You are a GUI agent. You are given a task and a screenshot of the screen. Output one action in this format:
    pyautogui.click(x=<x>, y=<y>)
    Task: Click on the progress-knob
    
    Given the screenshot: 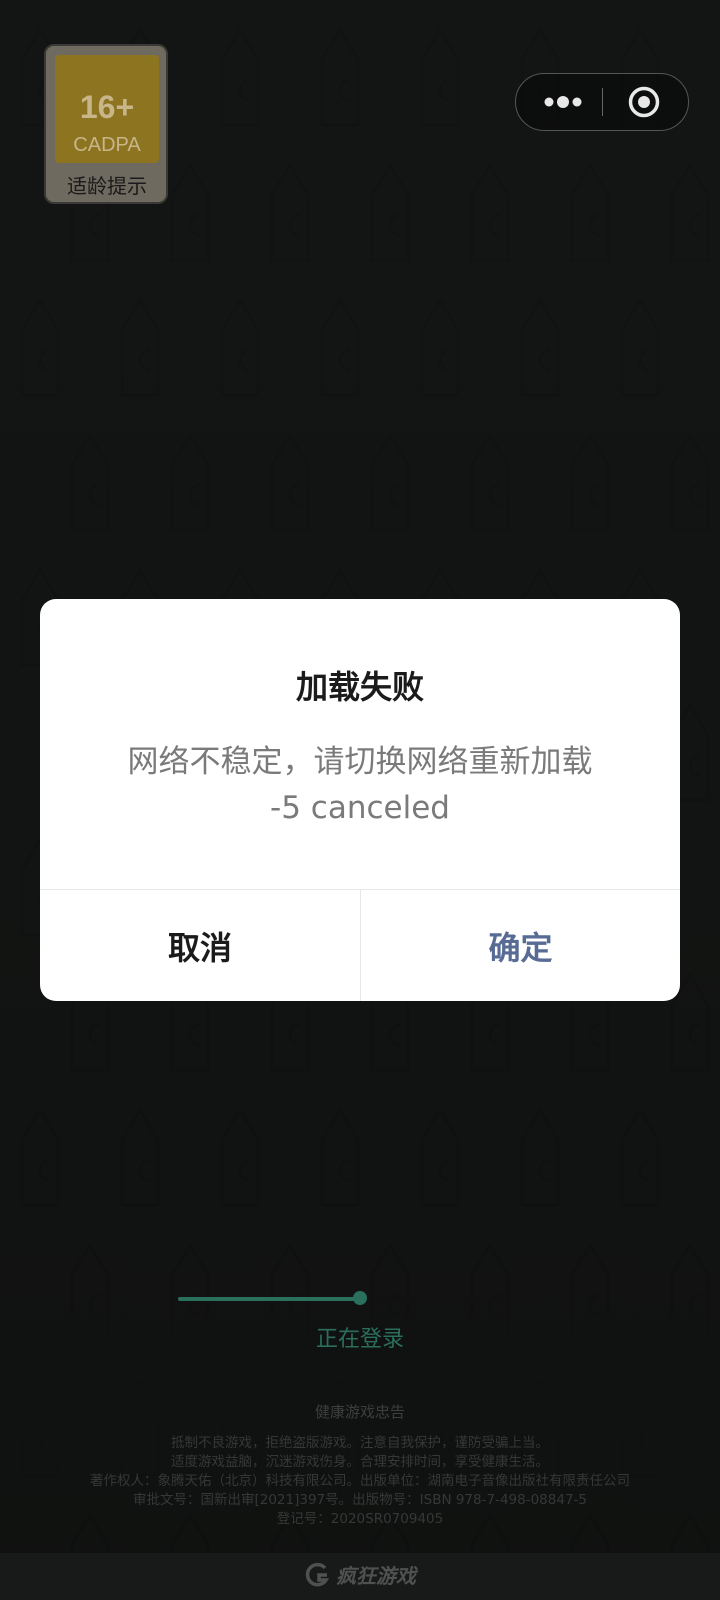 What is the action you would take?
    pyautogui.click(x=360, y=1298)
    